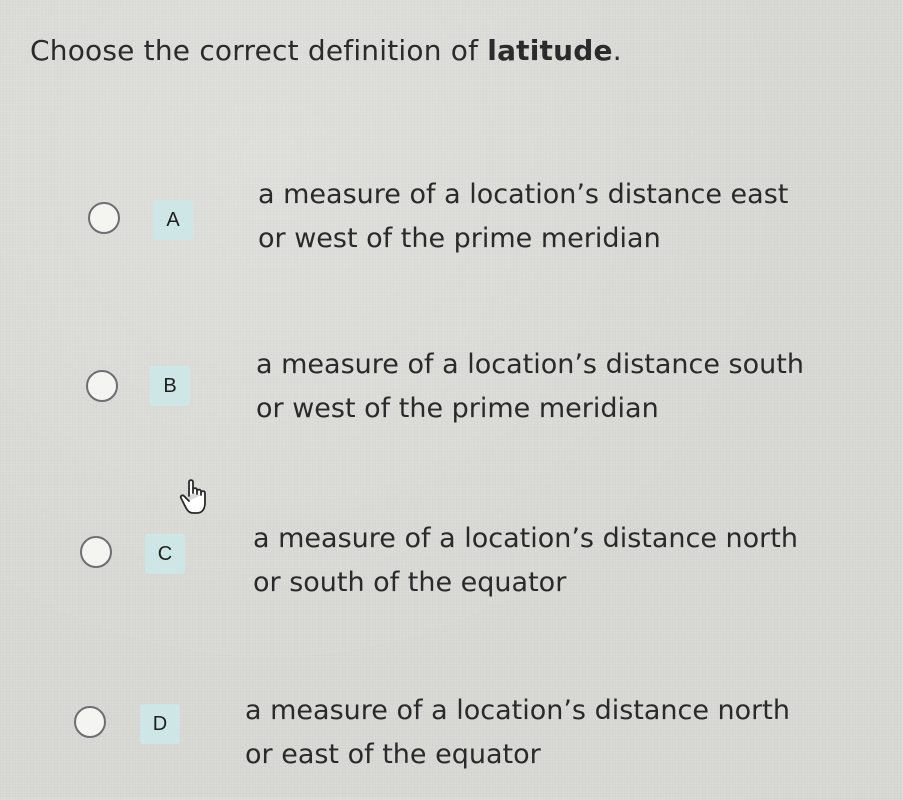 Image resolution: width=903 pixels, height=800 pixels. I want to click on choice-a-text-line2: or west of the prime meridian, so click(459, 238).